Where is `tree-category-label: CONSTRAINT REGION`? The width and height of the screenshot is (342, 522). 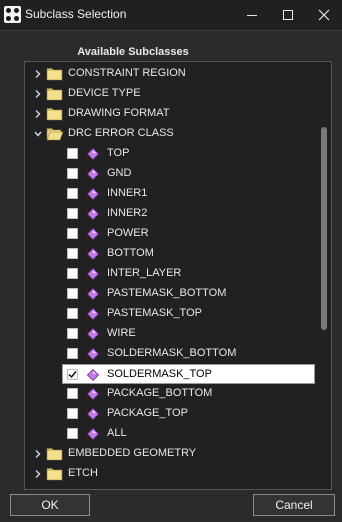
tree-category-label: CONSTRAINT REGION is located at coordinates (127, 73).